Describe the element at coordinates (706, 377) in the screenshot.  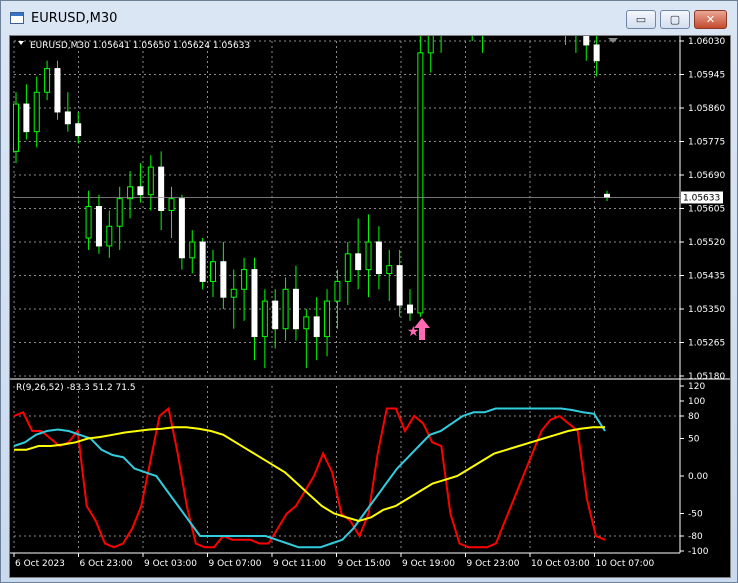
I see `price-axis-label: 1.05180` at that location.